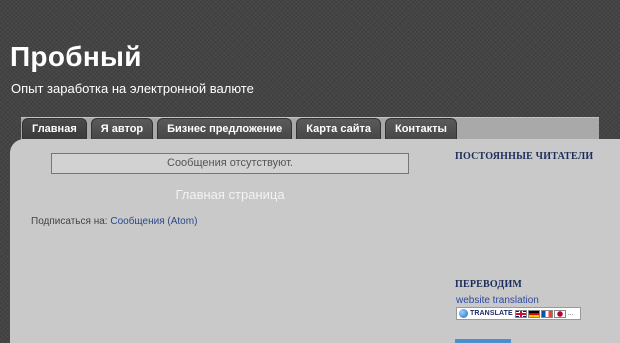  I want to click on home-page-link: Главная страница, so click(230, 194).